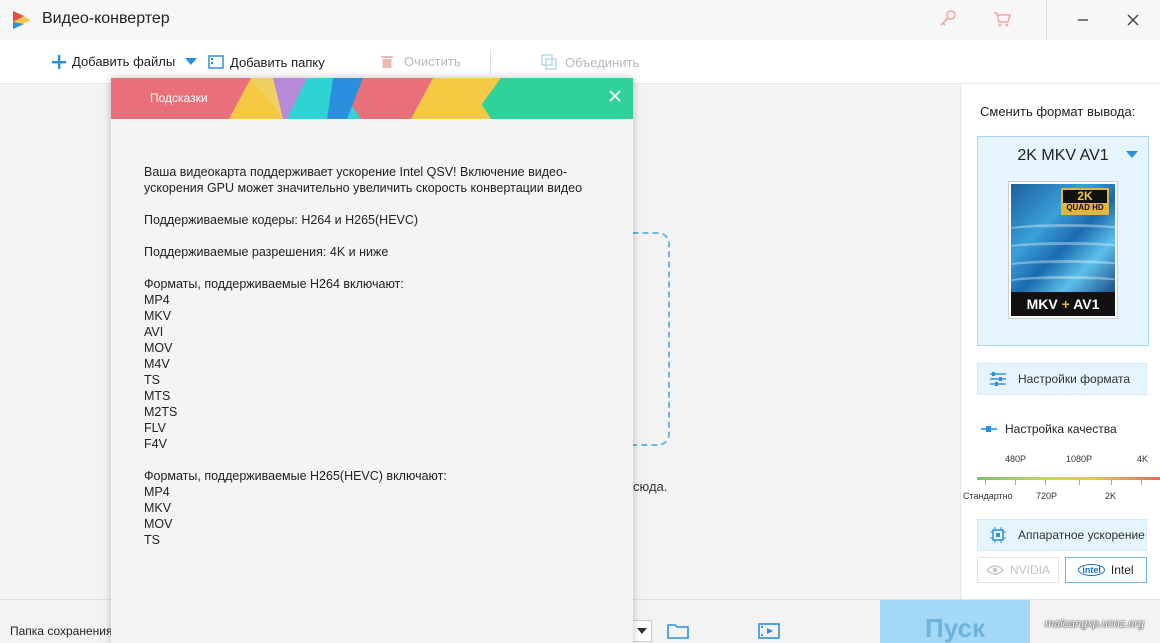  I want to click on list-item: F4V, so click(155, 444).